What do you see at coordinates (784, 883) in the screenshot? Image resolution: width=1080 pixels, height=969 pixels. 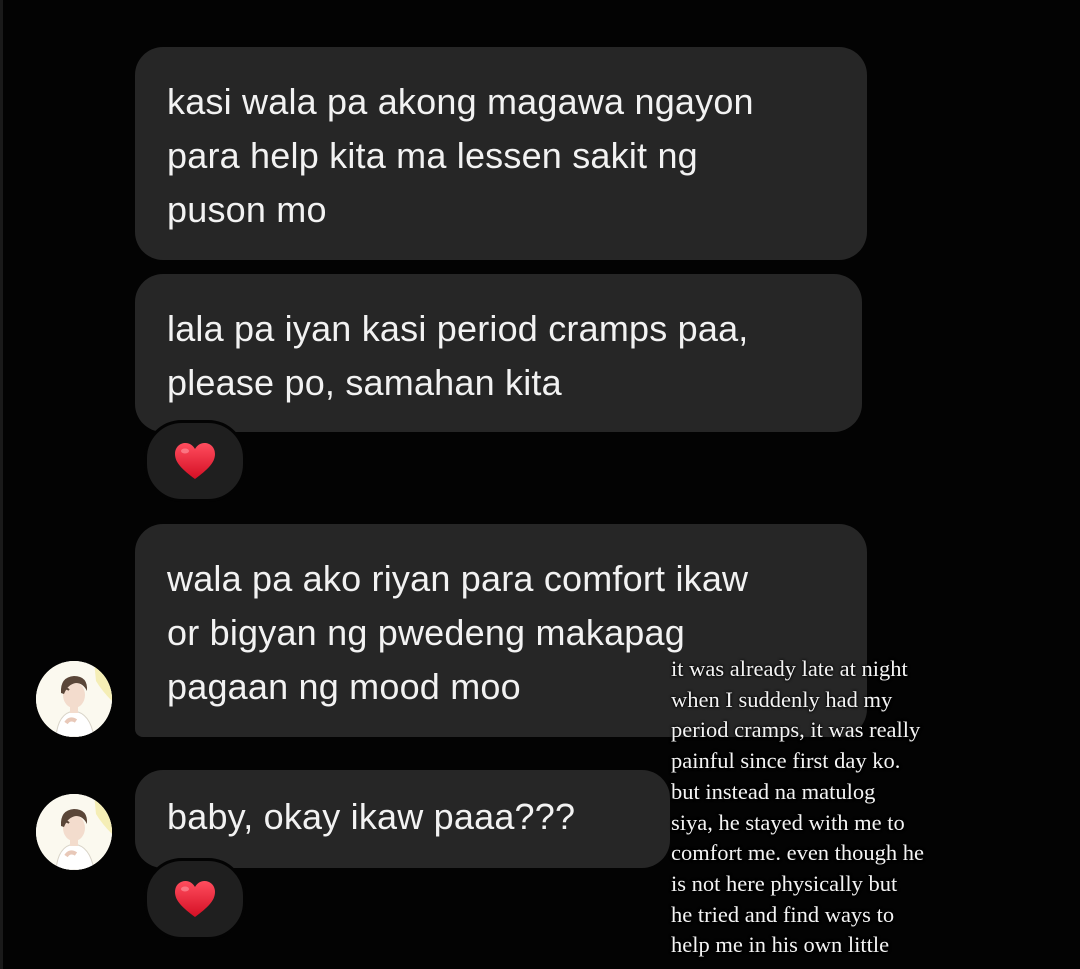 I see `caption-line: is not here physically but` at bounding box center [784, 883].